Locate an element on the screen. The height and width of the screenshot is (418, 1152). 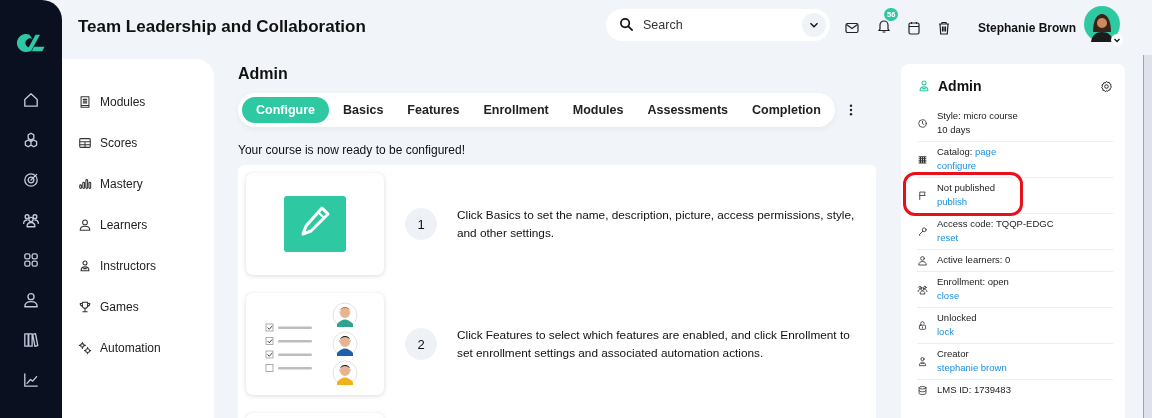
user-name: Stephanie Brown is located at coordinates (1027, 27).